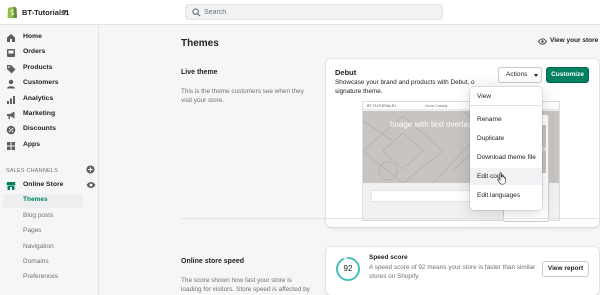 Image resolution: width=600 pixels, height=295 pixels. I want to click on sidebar-item-label: Apps, so click(31, 144).